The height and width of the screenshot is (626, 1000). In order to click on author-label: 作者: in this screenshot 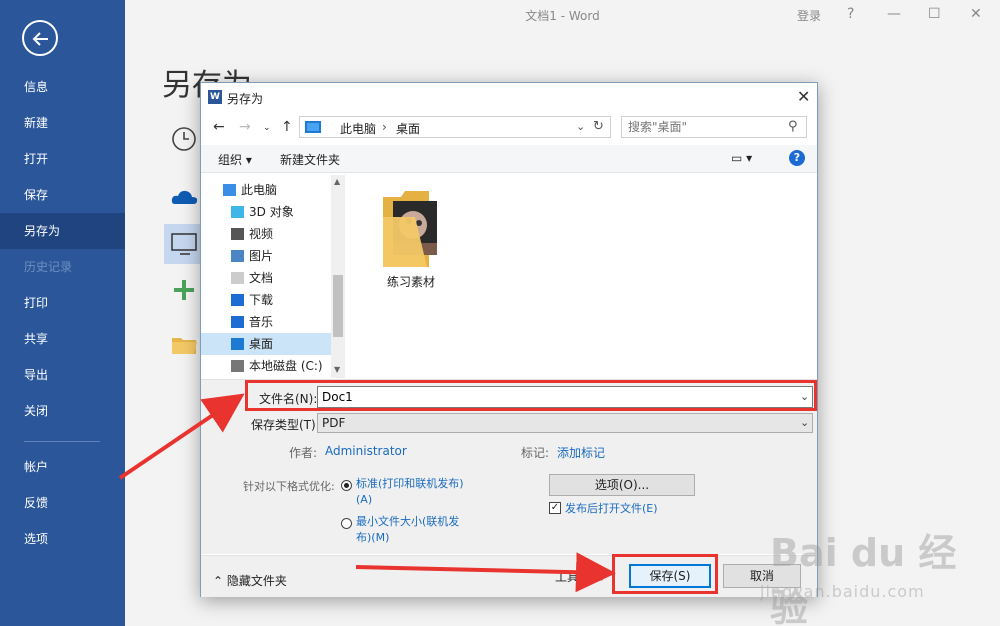, I will do `click(303, 453)`.